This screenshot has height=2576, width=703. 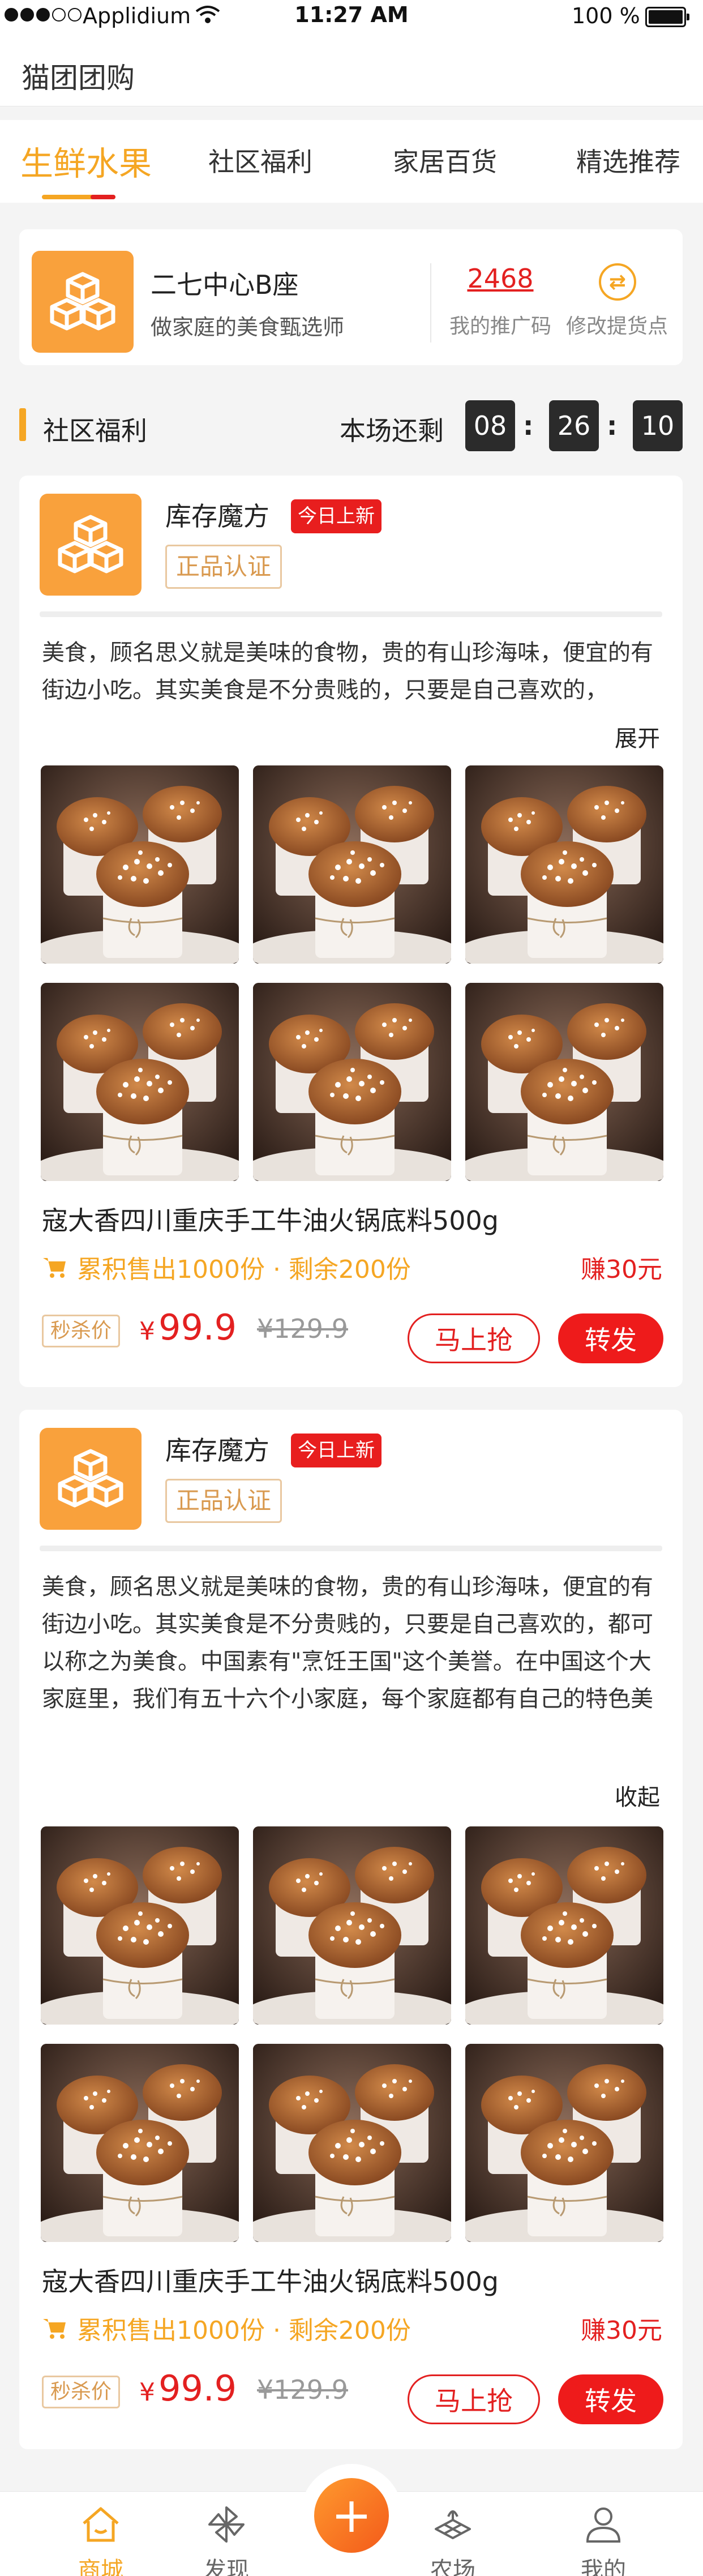 I want to click on store-logo, so click(x=83, y=302).